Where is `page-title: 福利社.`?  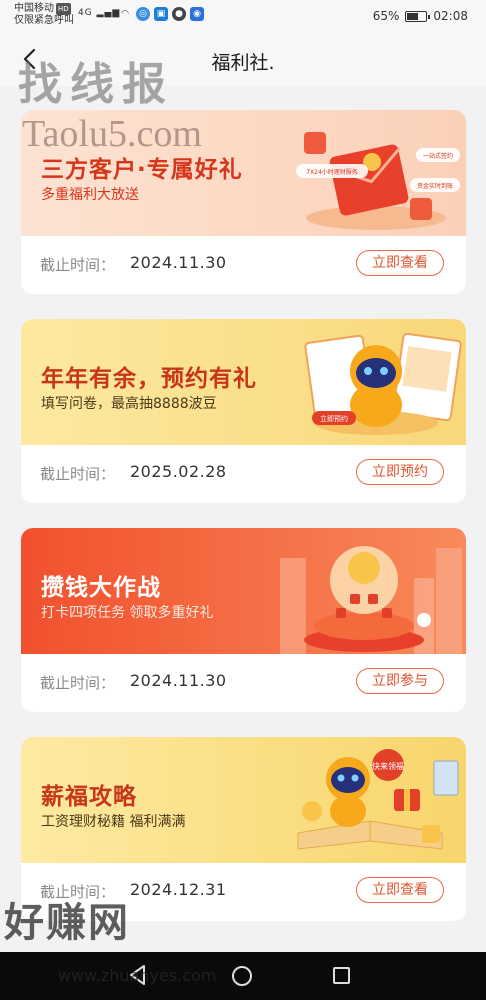
page-title: 福利社. is located at coordinates (243, 63).